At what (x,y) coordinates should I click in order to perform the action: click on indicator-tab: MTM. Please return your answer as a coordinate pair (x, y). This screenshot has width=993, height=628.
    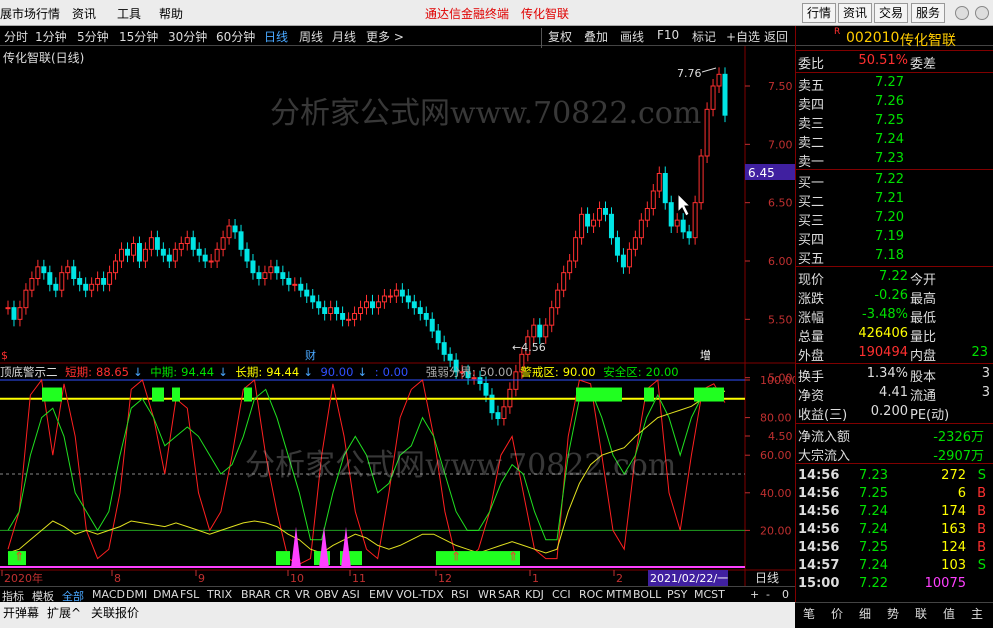
    Looking at the image, I should click on (619, 594).